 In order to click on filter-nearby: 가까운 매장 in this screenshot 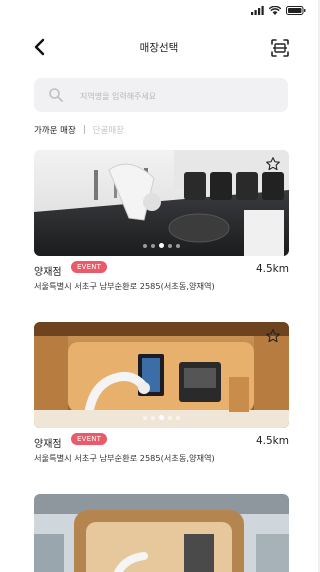, I will do `click(55, 130)`.